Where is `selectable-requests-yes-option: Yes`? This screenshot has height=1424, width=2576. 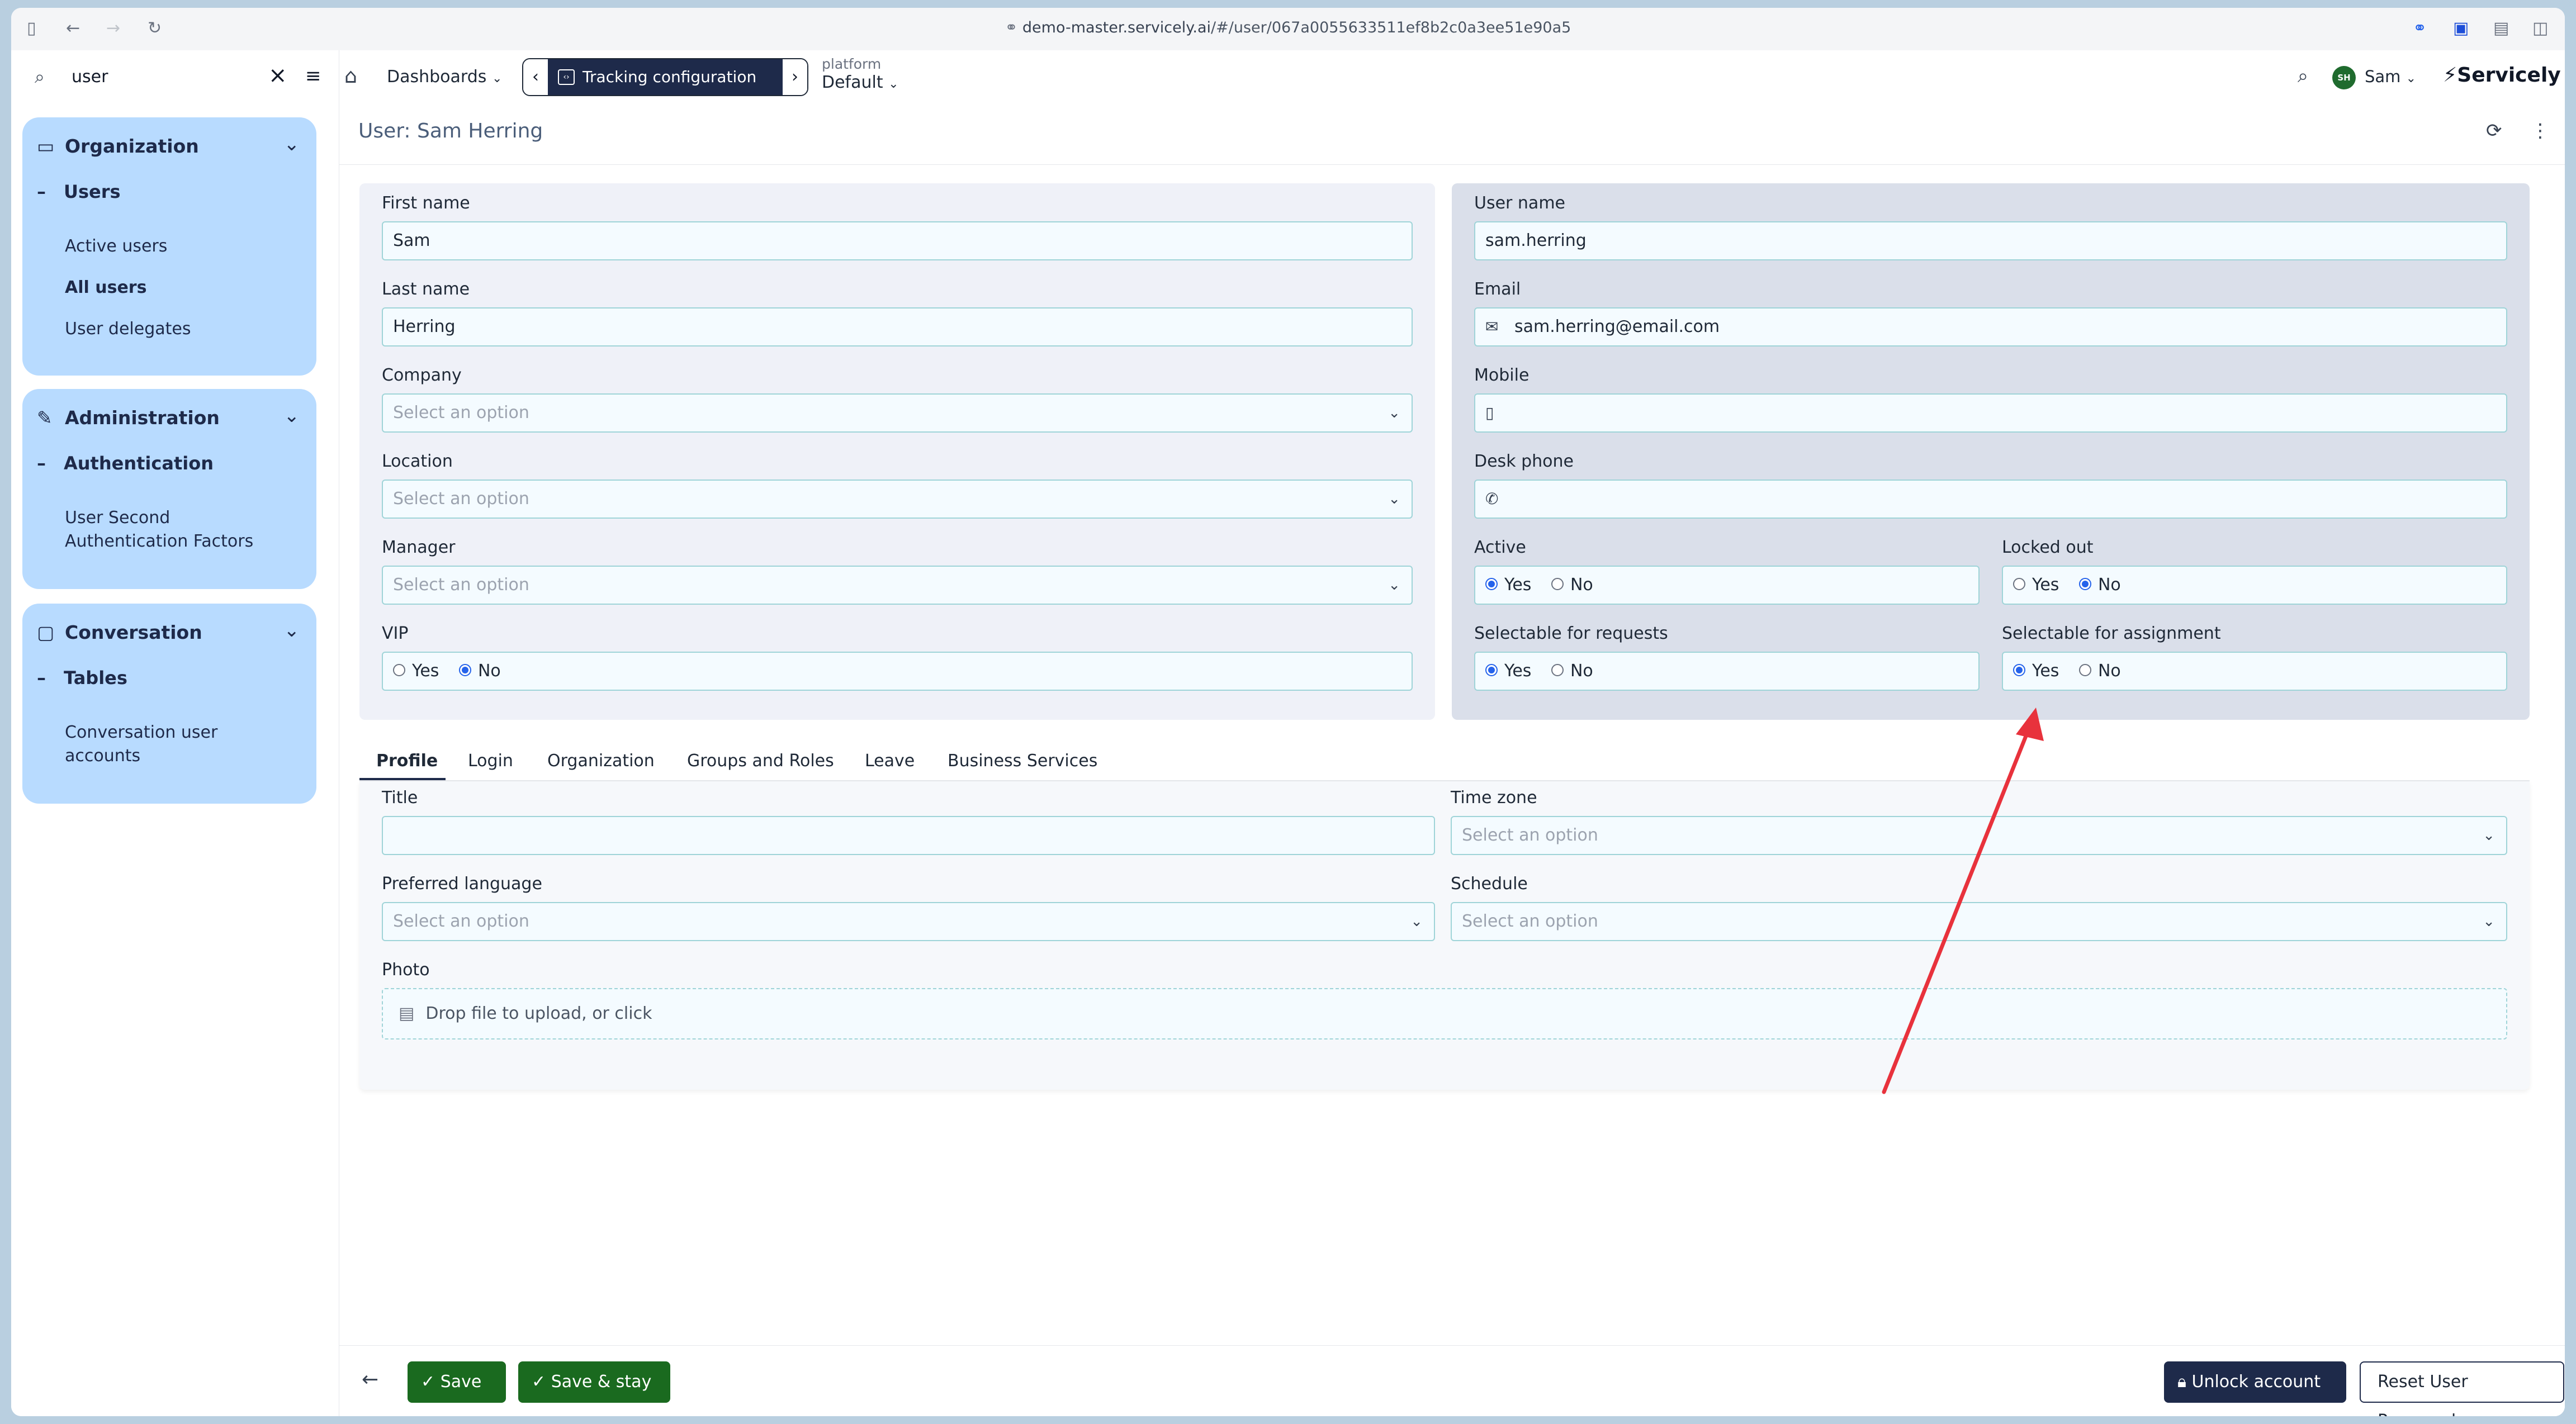
selectable-requests-yes-option: Yes is located at coordinates (1508, 671).